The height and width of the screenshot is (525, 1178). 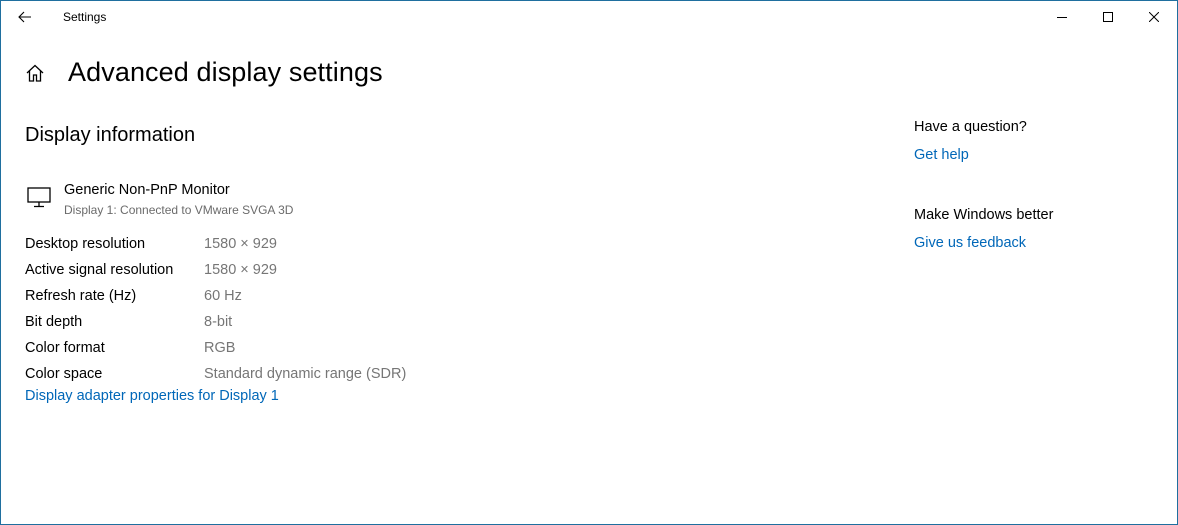 I want to click on close-icon, so click(x=1154, y=17).